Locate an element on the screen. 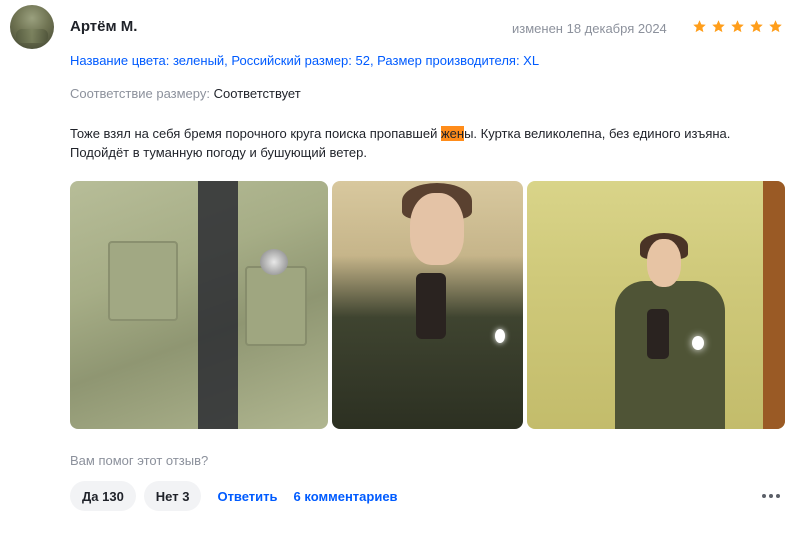  search-highlight: жен is located at coordinates (452, 133).